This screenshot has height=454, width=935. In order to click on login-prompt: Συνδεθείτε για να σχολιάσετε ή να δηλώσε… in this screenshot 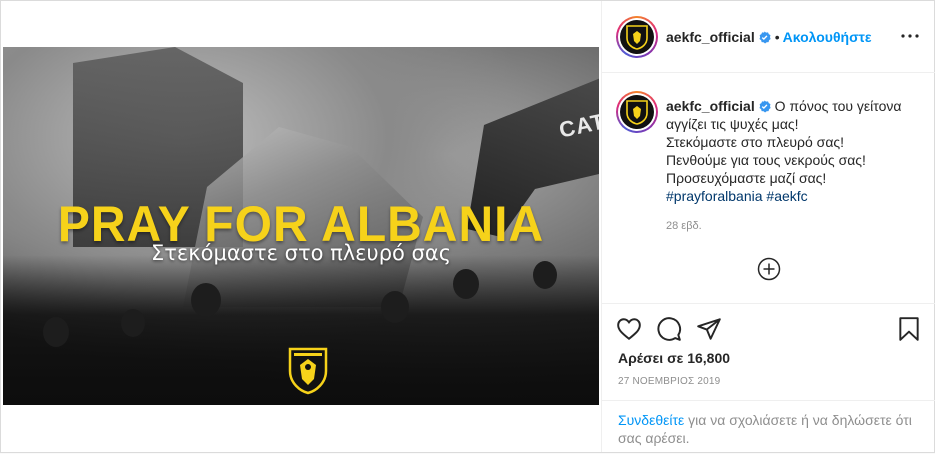, I will do `click(768, 427)`.